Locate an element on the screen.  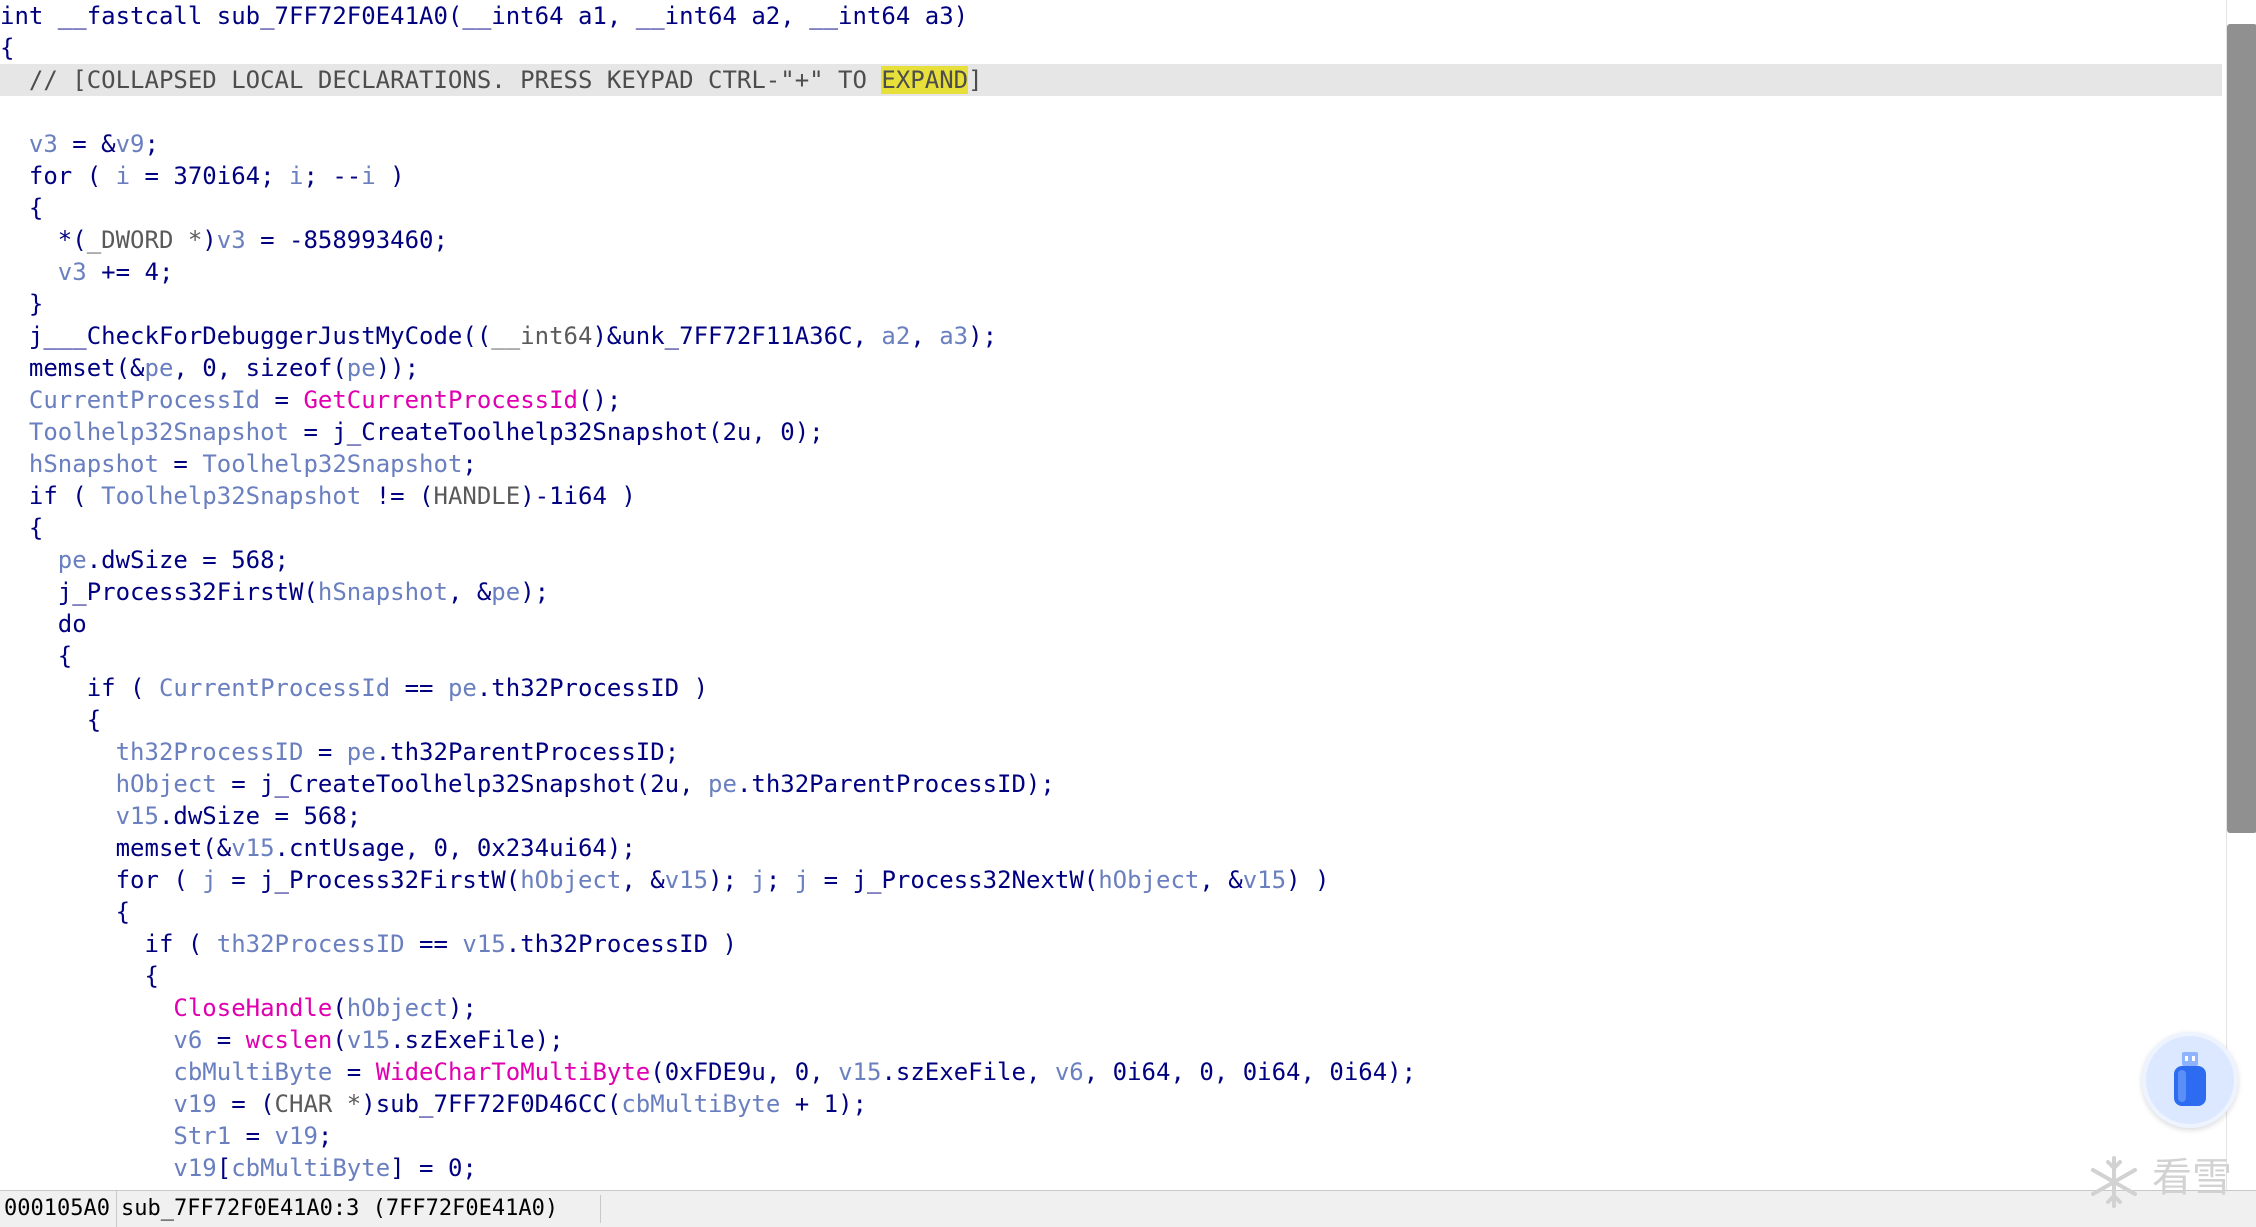
status-address: 000105A0 is located at coordinates (57, 1208).